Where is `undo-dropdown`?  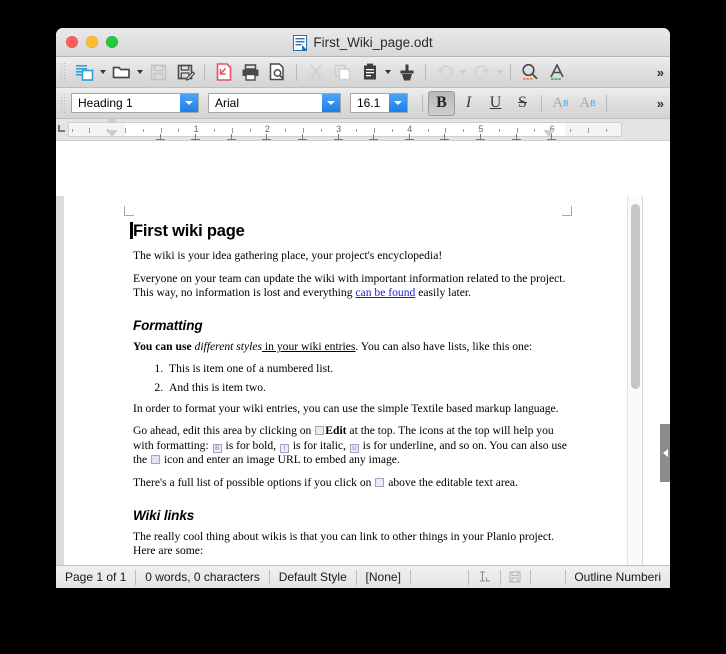
undo-dropdown is located at coordinates (463, 72).